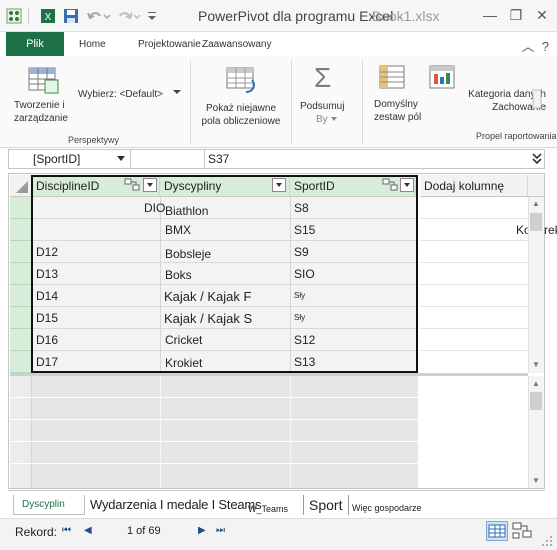  Describe the element at coordinates (241, 98) in the screenshot. I see `show-implicit-button: Pokaż niejawne pola obliczeniowe` at that location.